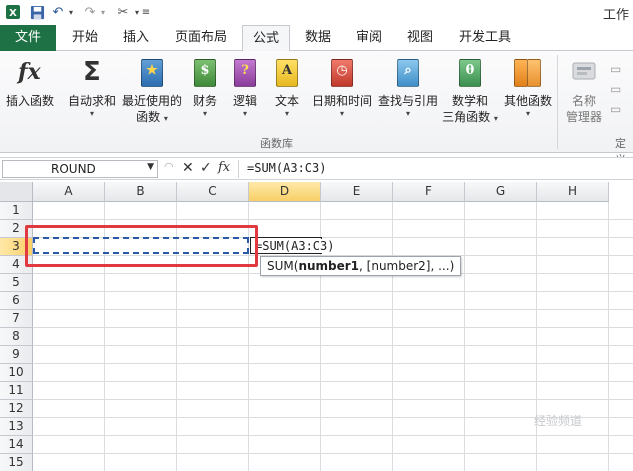  I want to click on logical-dropdown-icon: ▾, so click(244, 113).